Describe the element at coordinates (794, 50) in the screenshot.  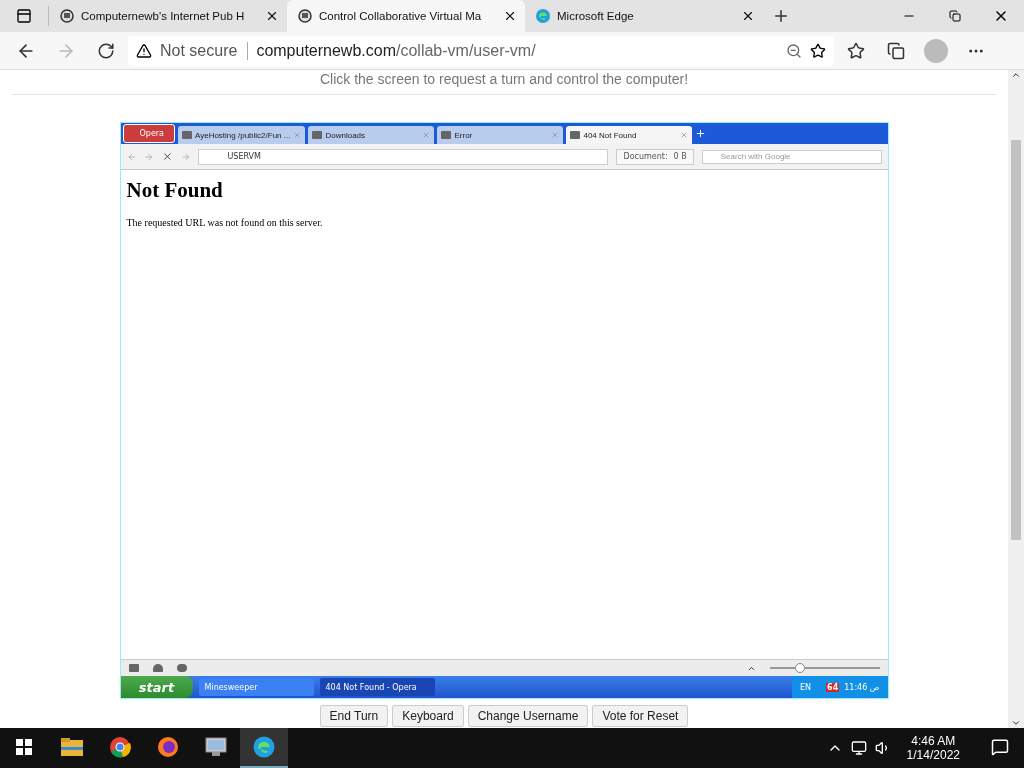
I see `zoom-out-icon` at that location.